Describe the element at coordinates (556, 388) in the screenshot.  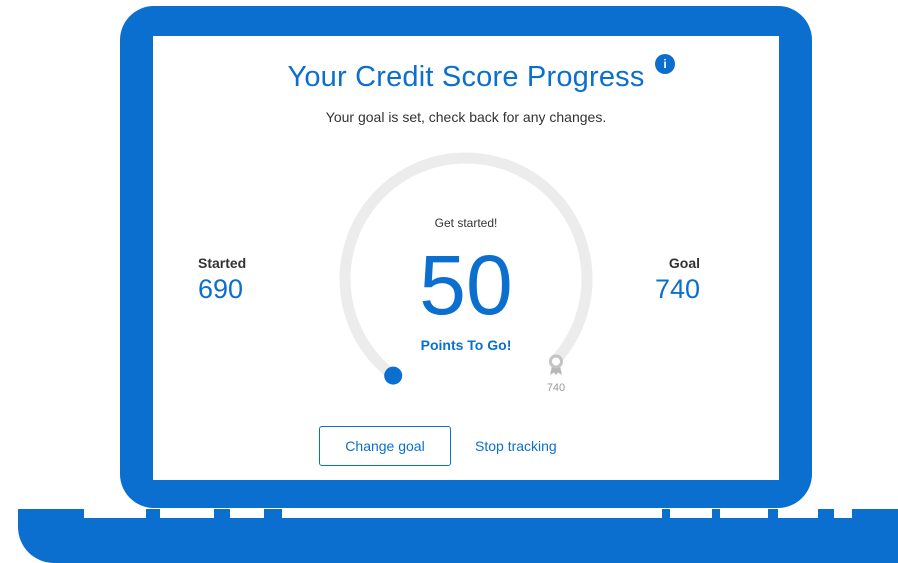
I see `goal-marker-value: 740` at that location.